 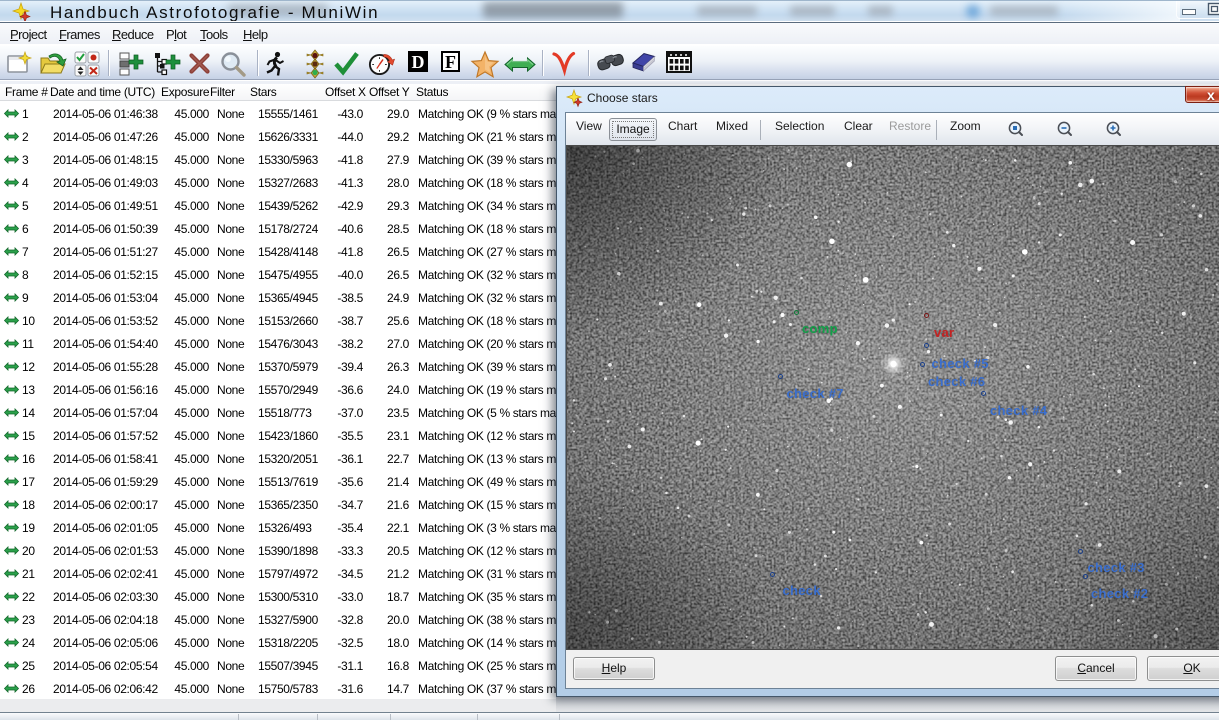 I want to click on svg-text: F, so click(x=450, y=62).